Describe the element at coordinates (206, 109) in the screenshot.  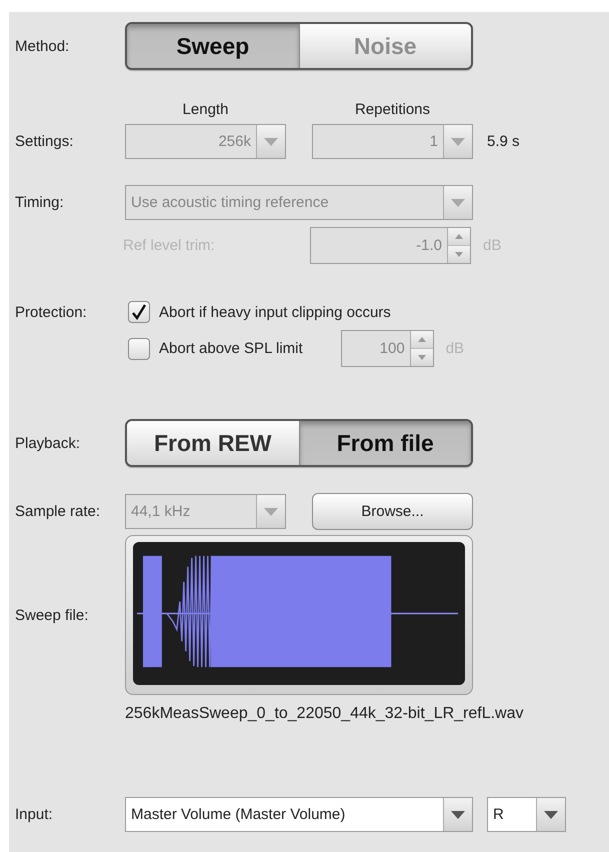
I see `column-header: Length` at that location.